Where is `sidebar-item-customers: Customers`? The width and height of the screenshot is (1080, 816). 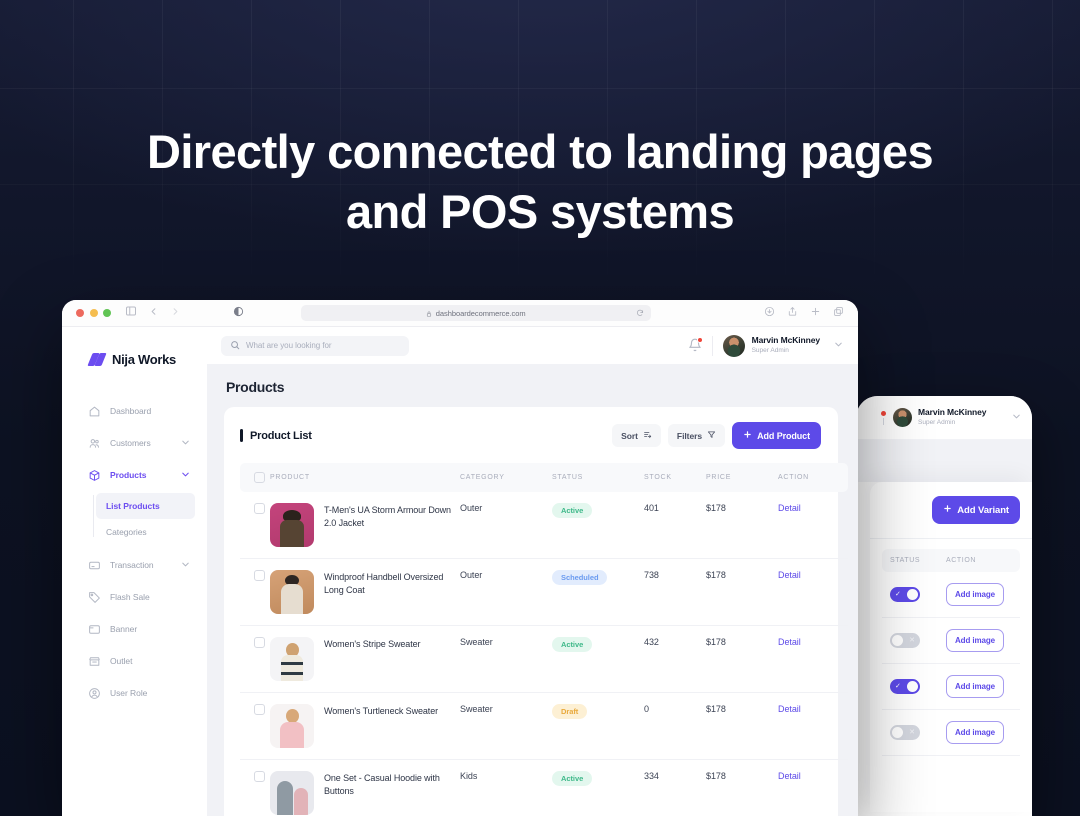
sidebar-item-customers: Customers is located at coordinates (134, 443).